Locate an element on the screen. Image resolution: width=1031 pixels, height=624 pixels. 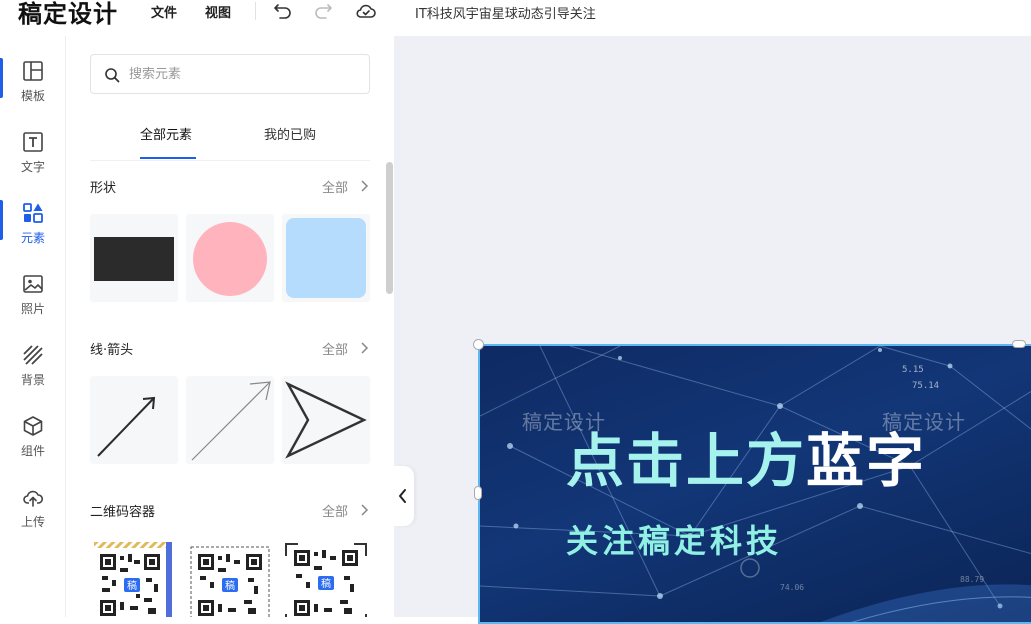
rail-item-upload: 上传 is located at coordinates (33, 506).